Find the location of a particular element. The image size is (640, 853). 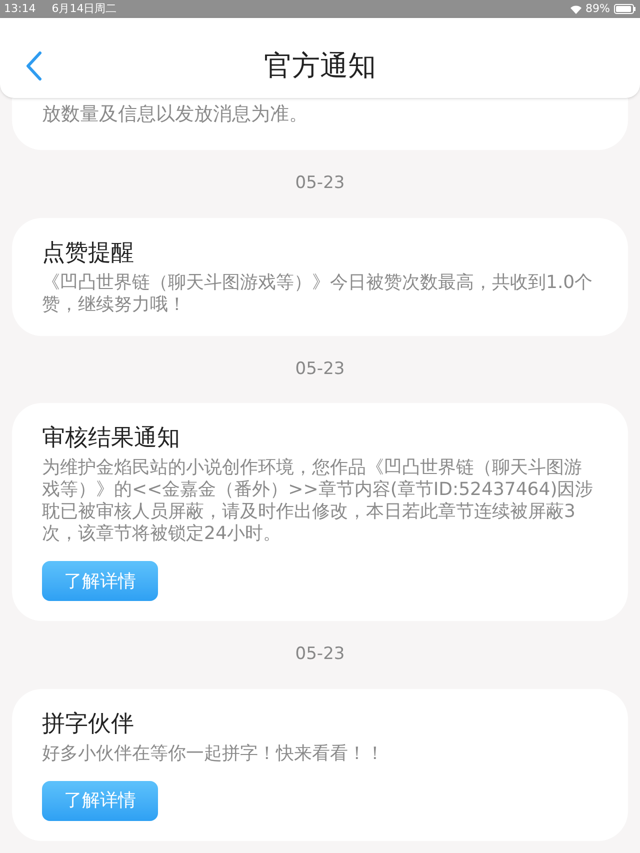

page-title: 官方通知 is located at coordinates (320, 66).